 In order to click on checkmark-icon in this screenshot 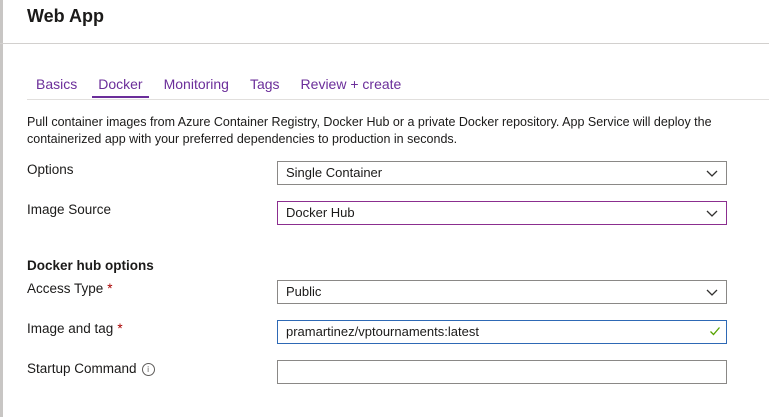, I will do `click(715, 331)`.